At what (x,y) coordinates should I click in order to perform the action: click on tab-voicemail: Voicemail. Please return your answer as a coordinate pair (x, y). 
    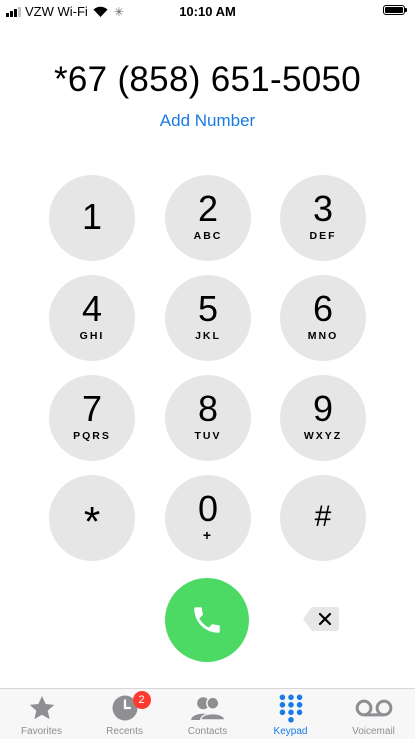
    Looking at the image, I should click on (373, 714).